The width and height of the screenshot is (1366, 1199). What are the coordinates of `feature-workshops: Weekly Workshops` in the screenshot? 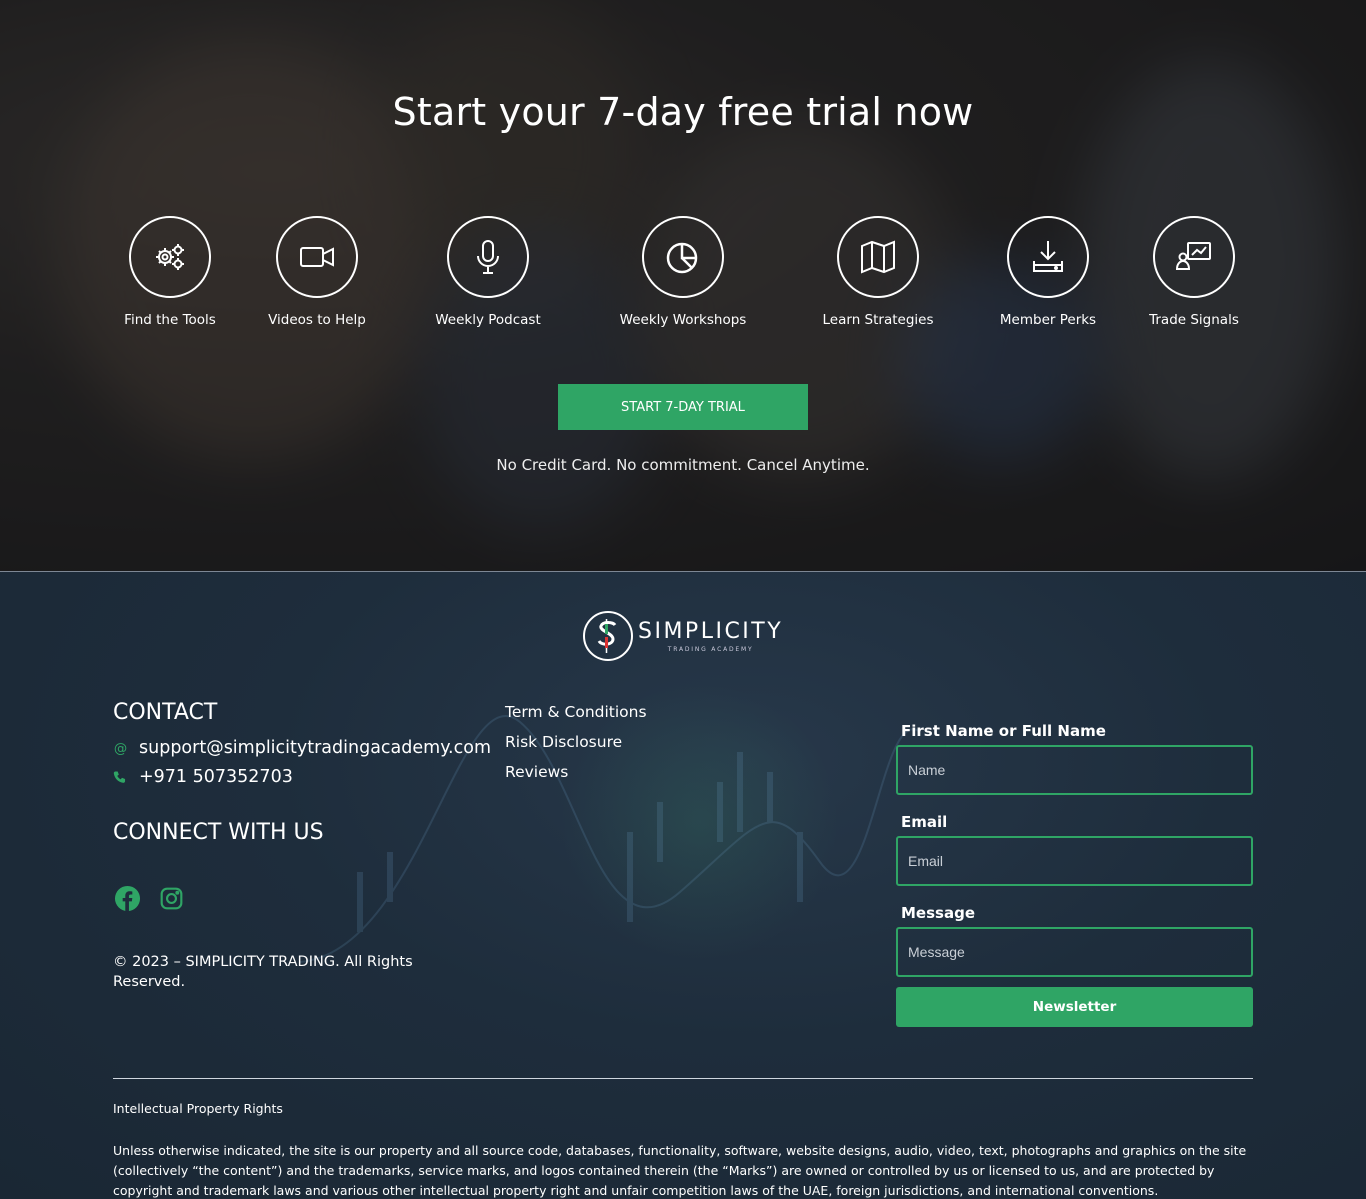 It's located at (683, 272).